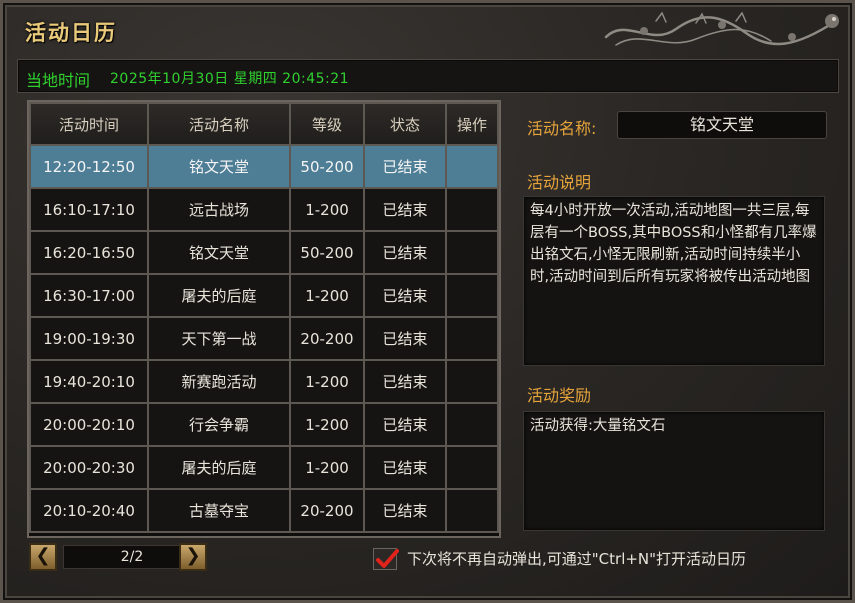 The width and height of the screenshot is (855, 603). What do you see at coordinates (405, 124) in the screenshot?
I see `column-header-status: 状态` at bounding box center [405, 124].